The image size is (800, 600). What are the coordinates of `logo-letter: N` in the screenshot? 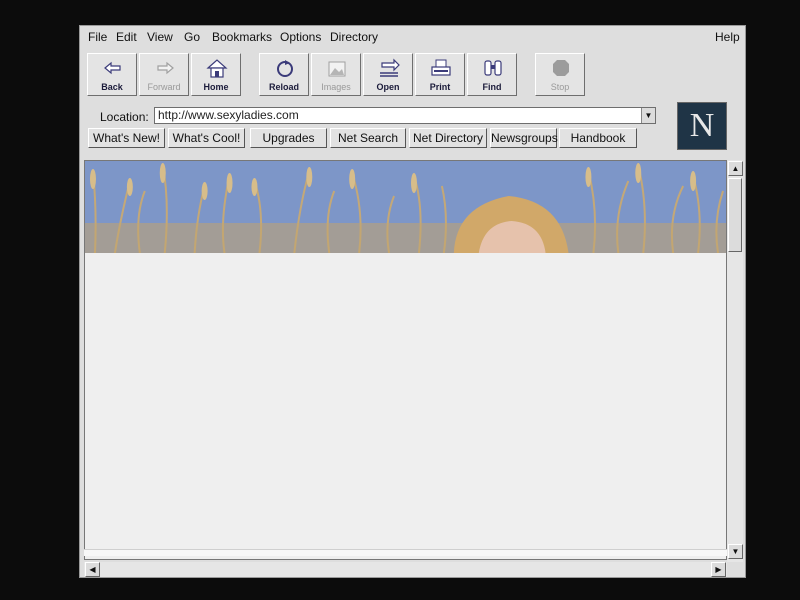 It's located at (702, 125).